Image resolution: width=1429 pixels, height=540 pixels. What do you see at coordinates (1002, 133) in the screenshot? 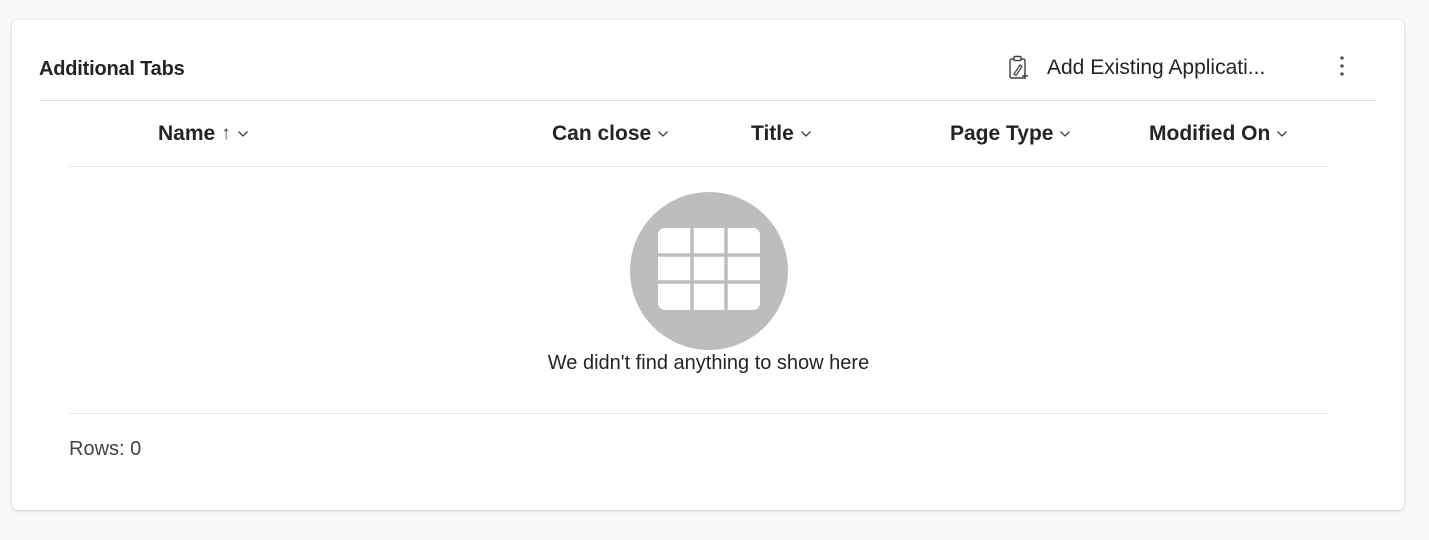
I see `column-header-label: Page Type` at bounding box center [1002, 133].